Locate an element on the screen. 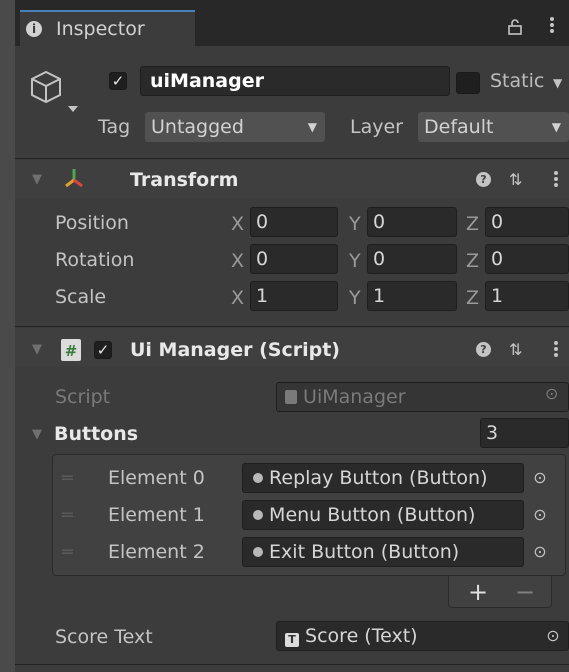  element-label: Element 2 is located at coordinates (156, 552).